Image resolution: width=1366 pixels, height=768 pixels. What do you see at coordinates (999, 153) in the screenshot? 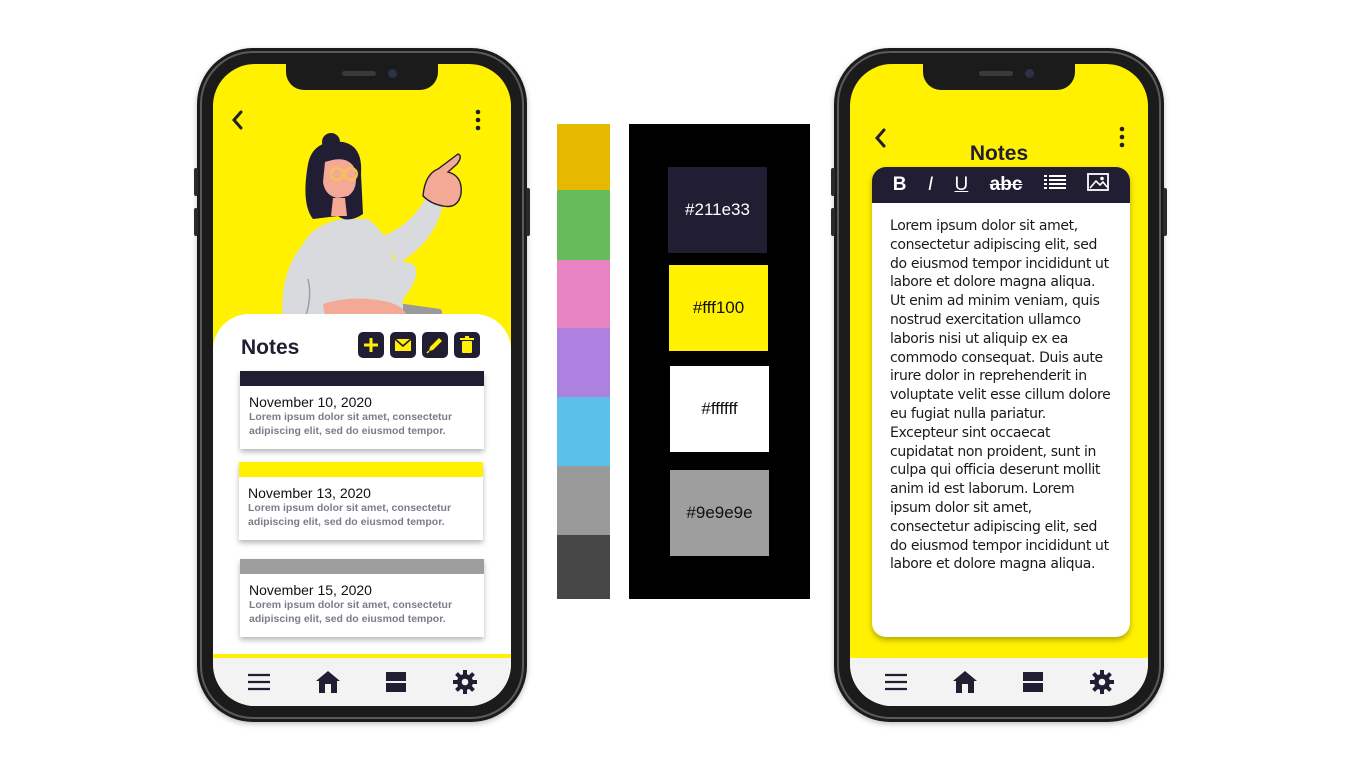
I see `page-title: Notes` at bounding box center [999, 153].